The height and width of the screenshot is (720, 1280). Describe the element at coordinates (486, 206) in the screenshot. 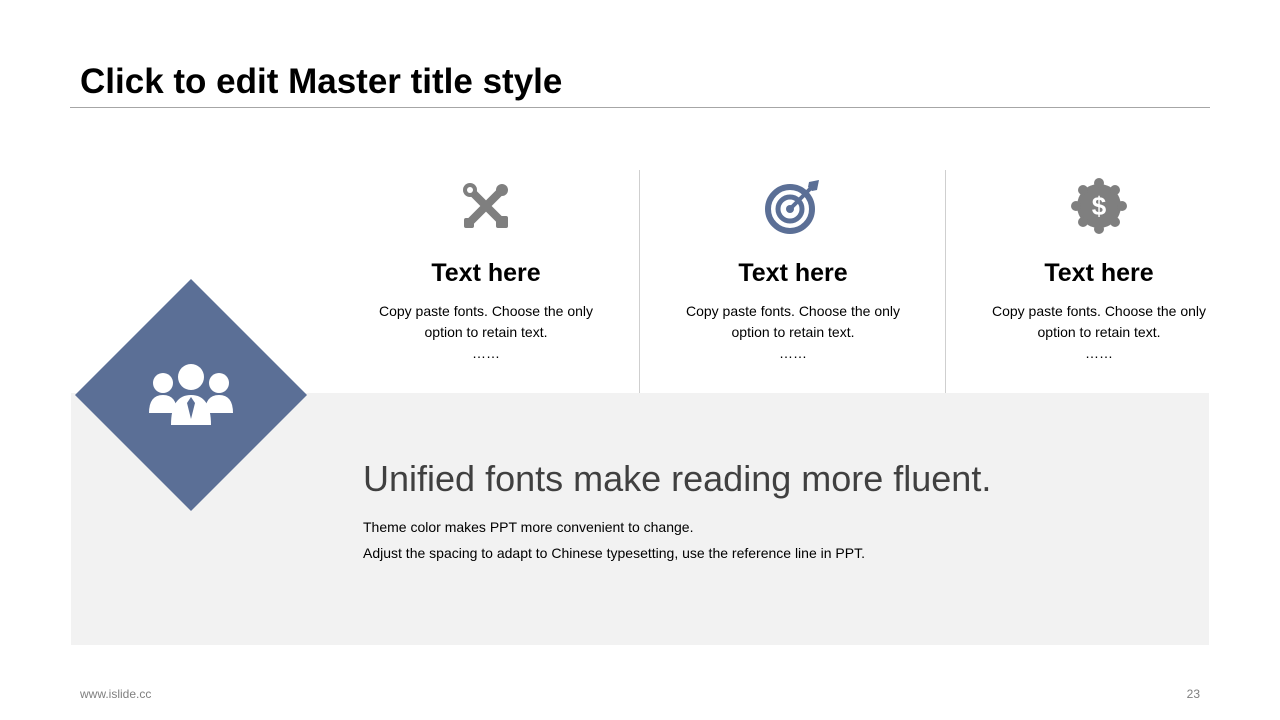

I see `tools-wrench-hammer-icon` at that location.